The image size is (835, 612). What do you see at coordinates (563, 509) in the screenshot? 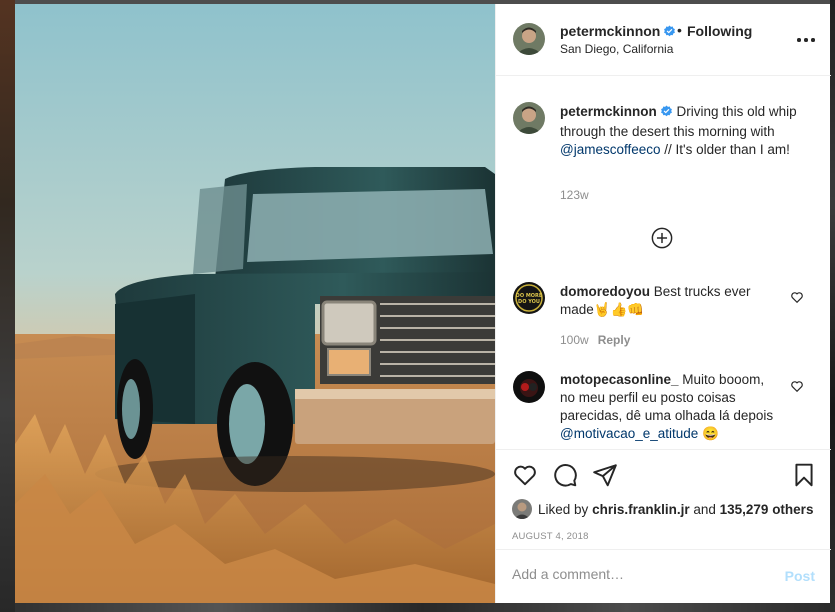
I see `liked-by-prefix: Liked by` at bounding box center [563, 509].